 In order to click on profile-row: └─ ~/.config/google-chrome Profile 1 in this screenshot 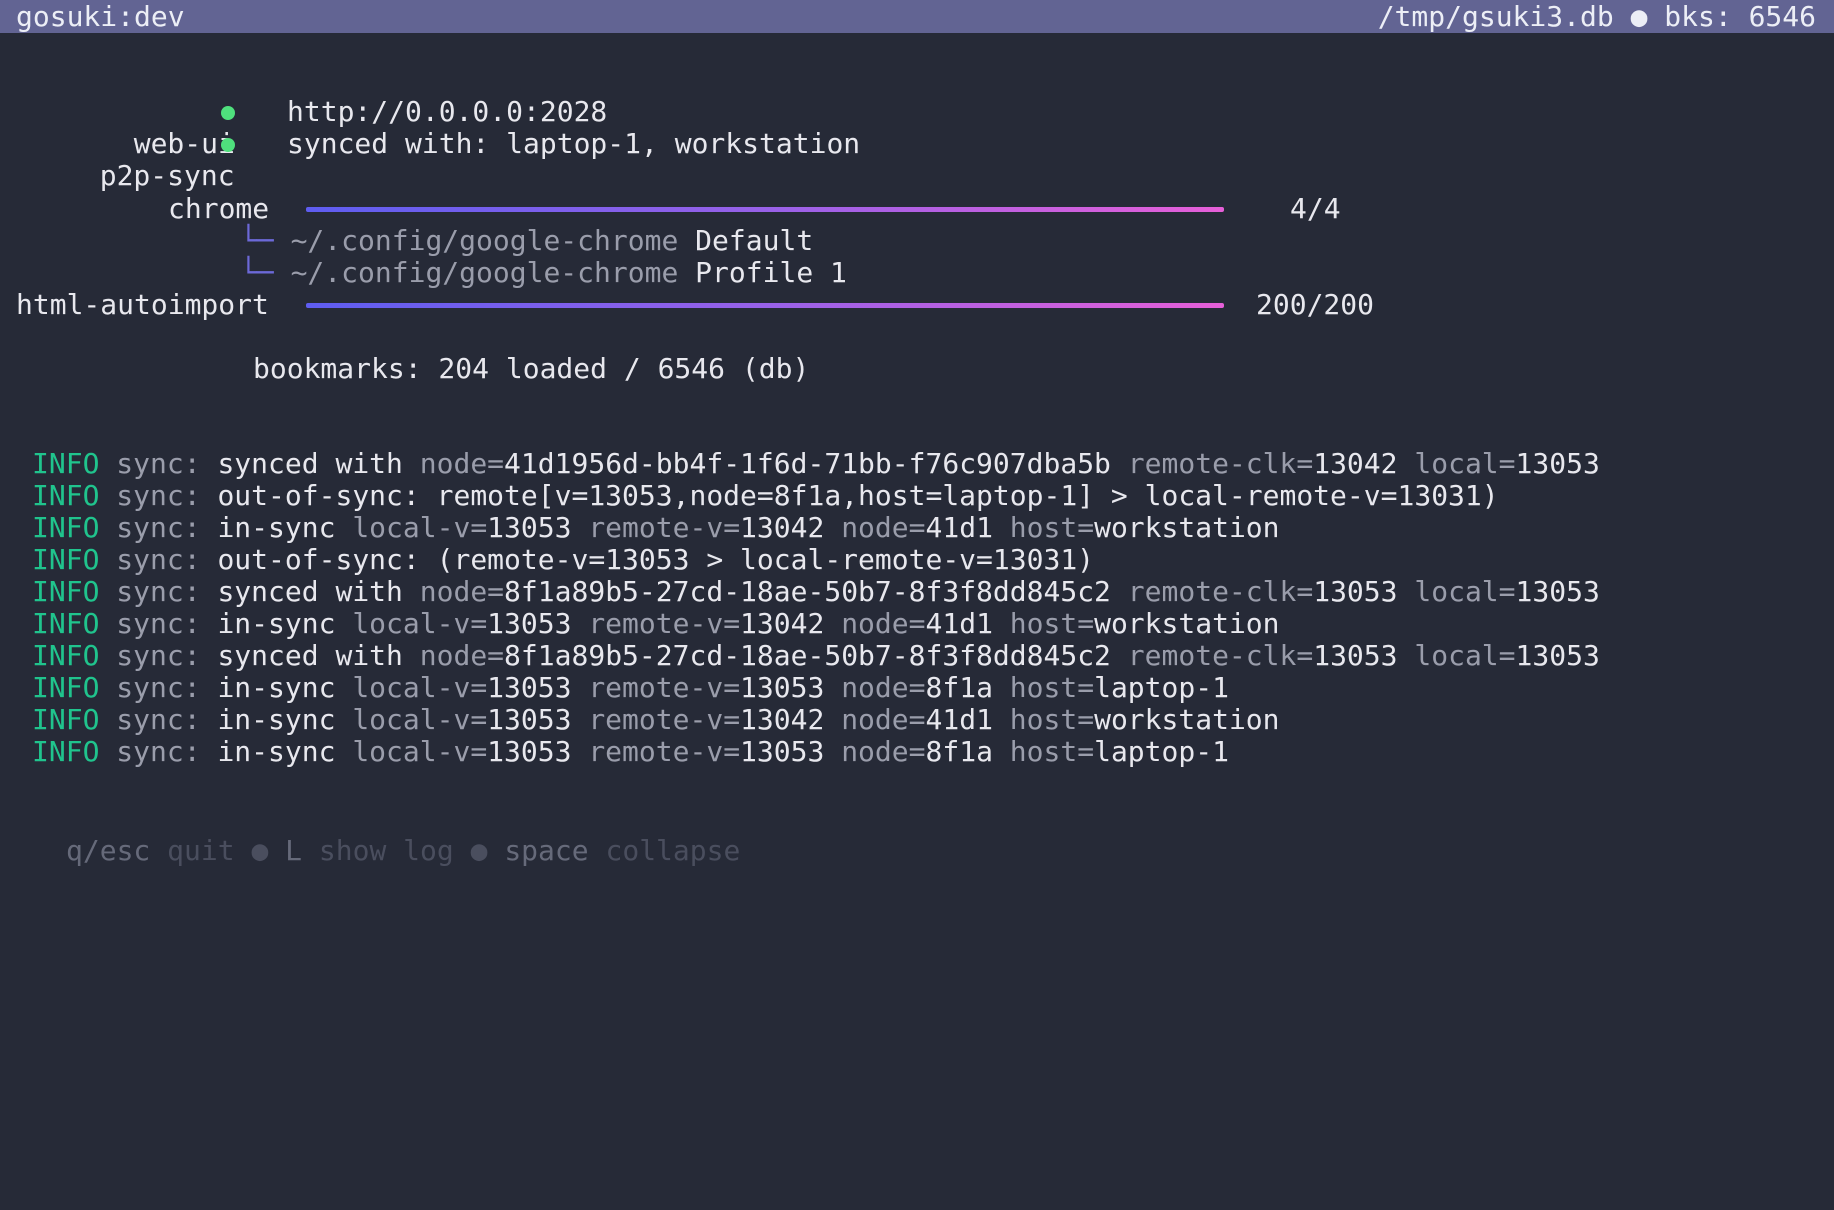, I will do `click(543, 273)`.